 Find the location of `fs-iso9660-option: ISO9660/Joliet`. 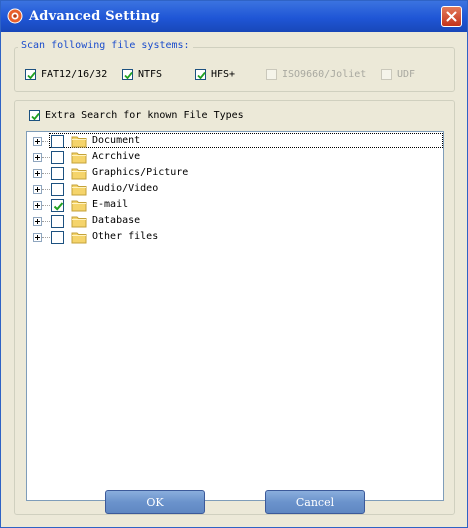

fs-iso9660-option: ISO9660/Joliet is located at coordinates (316, 74).